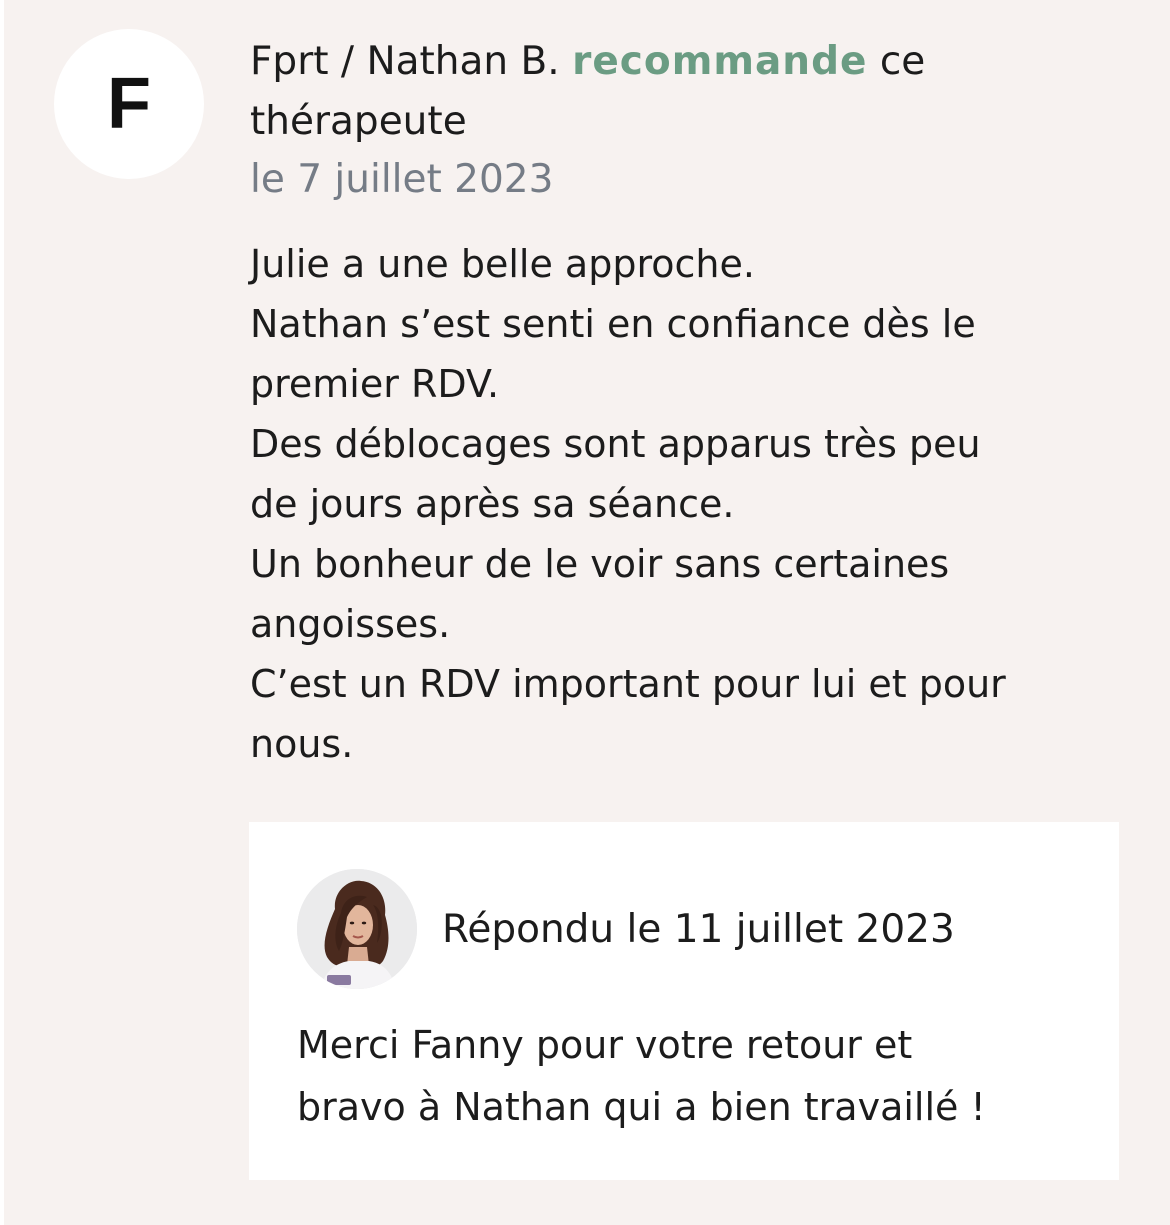 The width and height of the screenshot is (1170, 1225). Describe the element at coordinates (902, 61) in the screenshot. I see `review-heading-suffix: ce` at that location.